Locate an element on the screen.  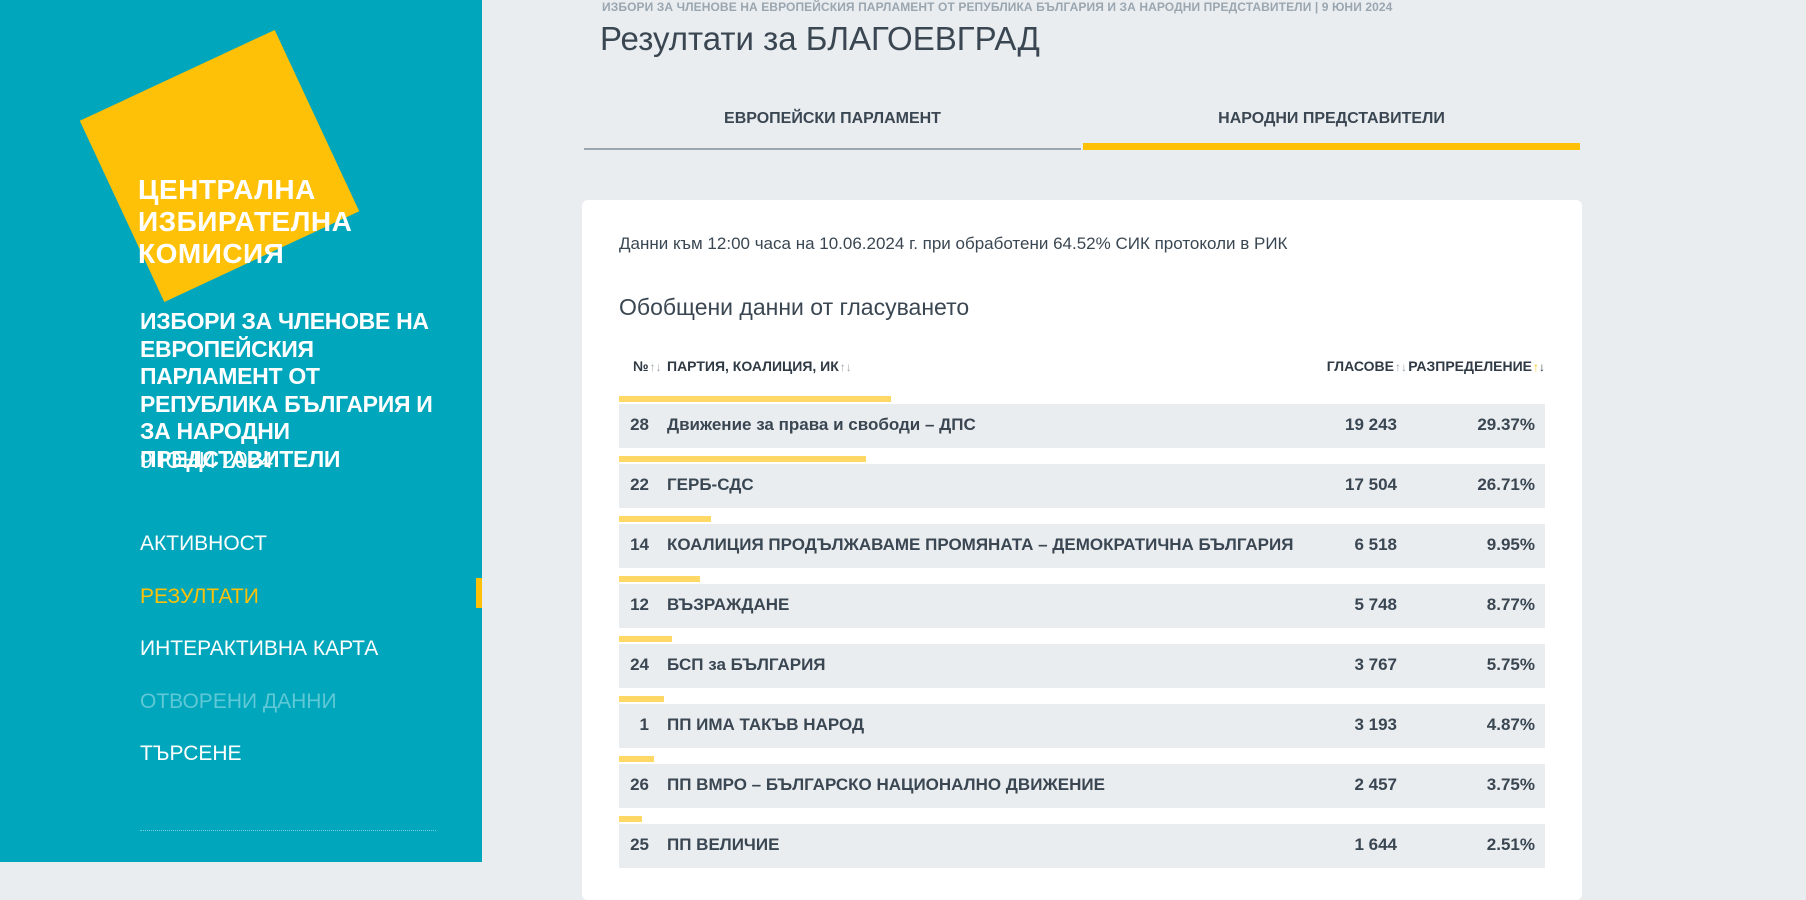
sidebar-divider is located at coordinates (288, 830).